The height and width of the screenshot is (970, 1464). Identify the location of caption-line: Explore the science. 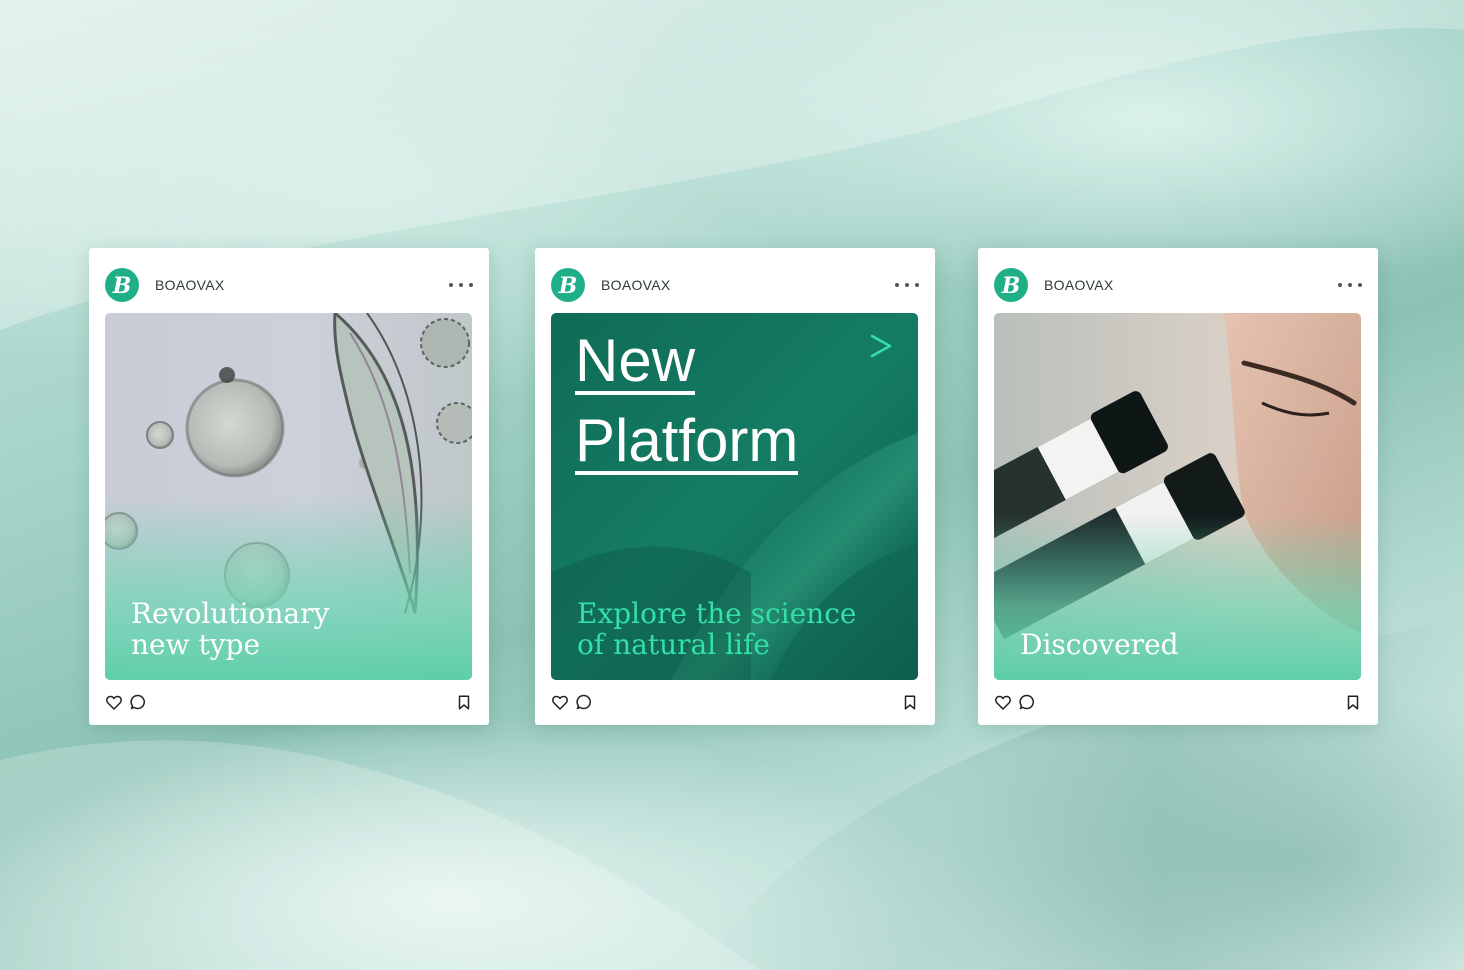
(717, 613).